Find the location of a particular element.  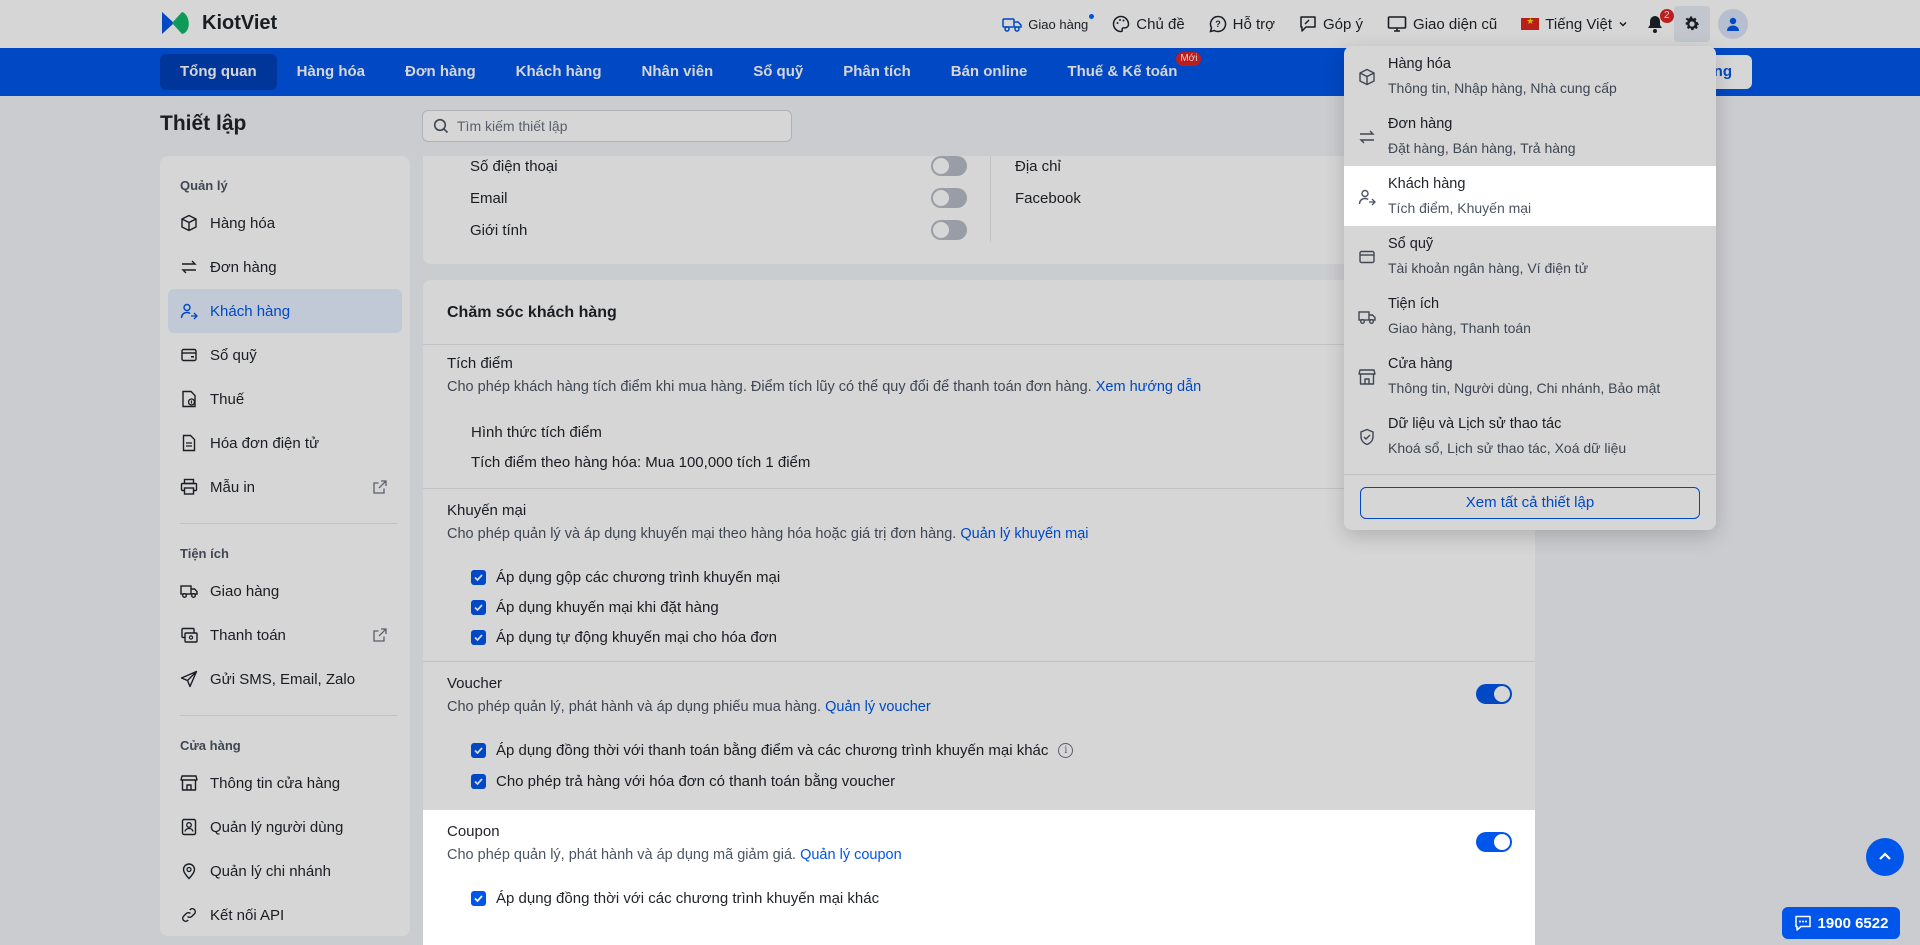

coupon-toggle is located at coordinates (1494, 842).